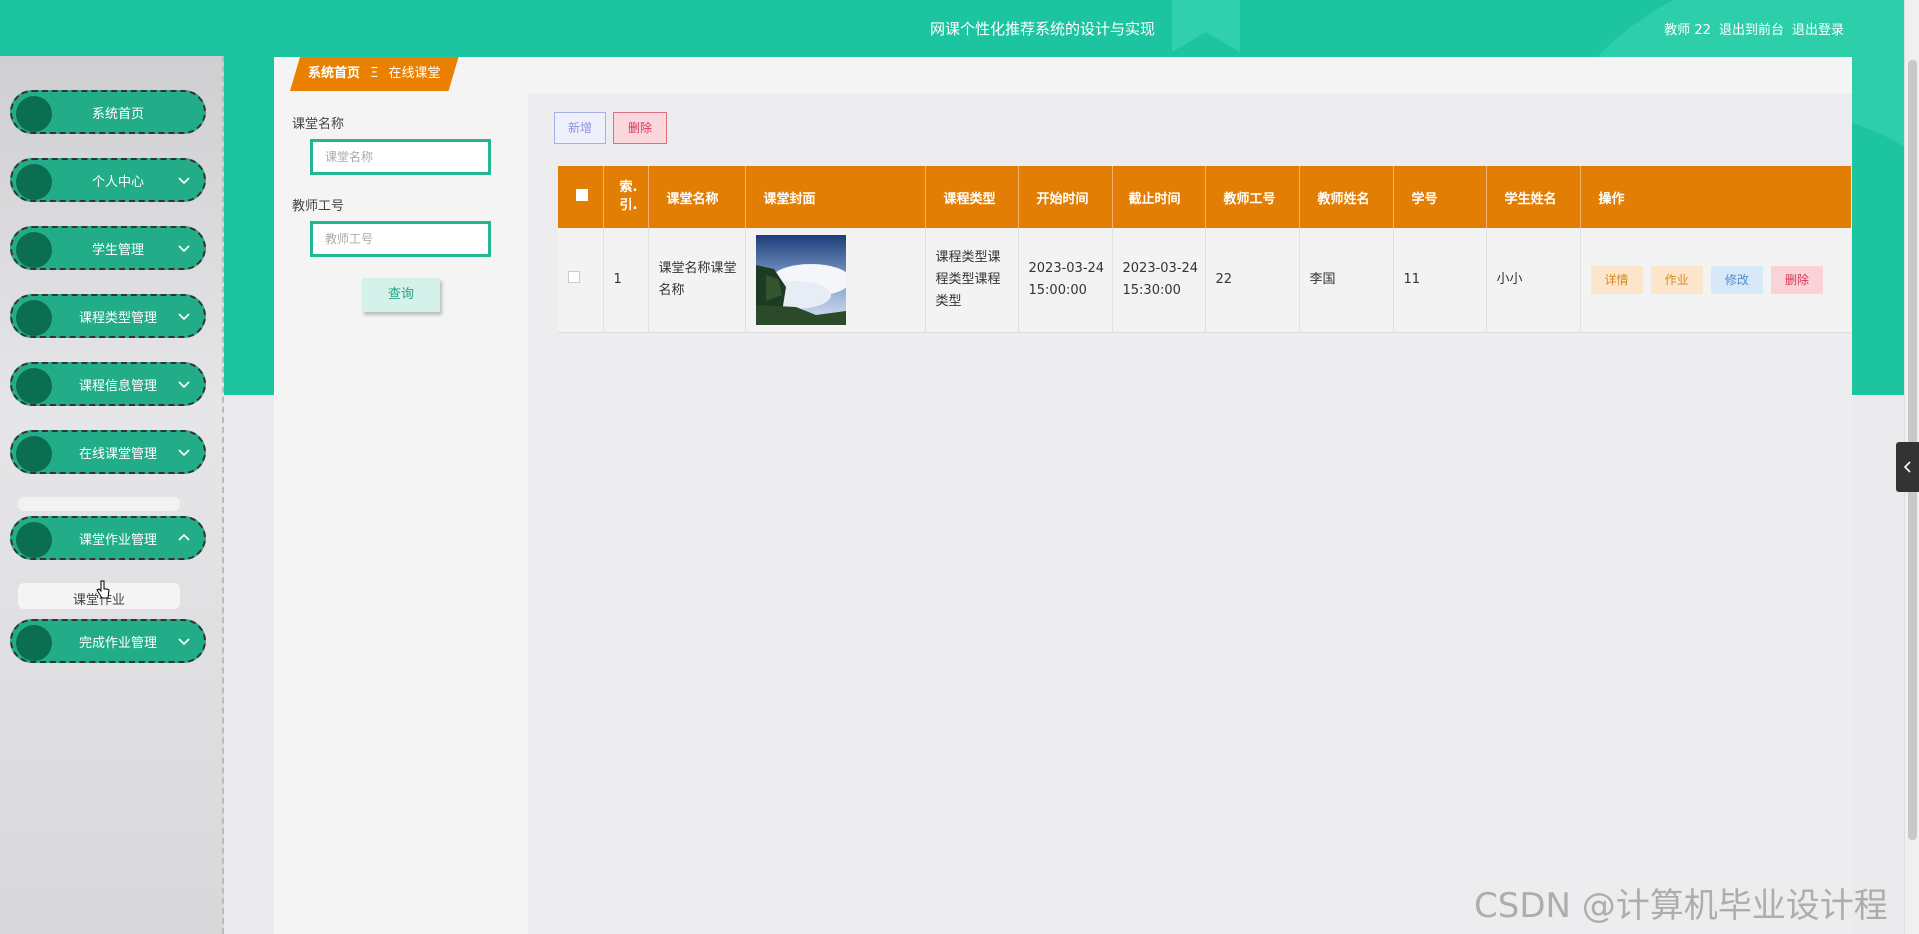  Describe the element at coordinates (1063, 75) in the screenshot. I see `breadcrumb-bar` at that location.